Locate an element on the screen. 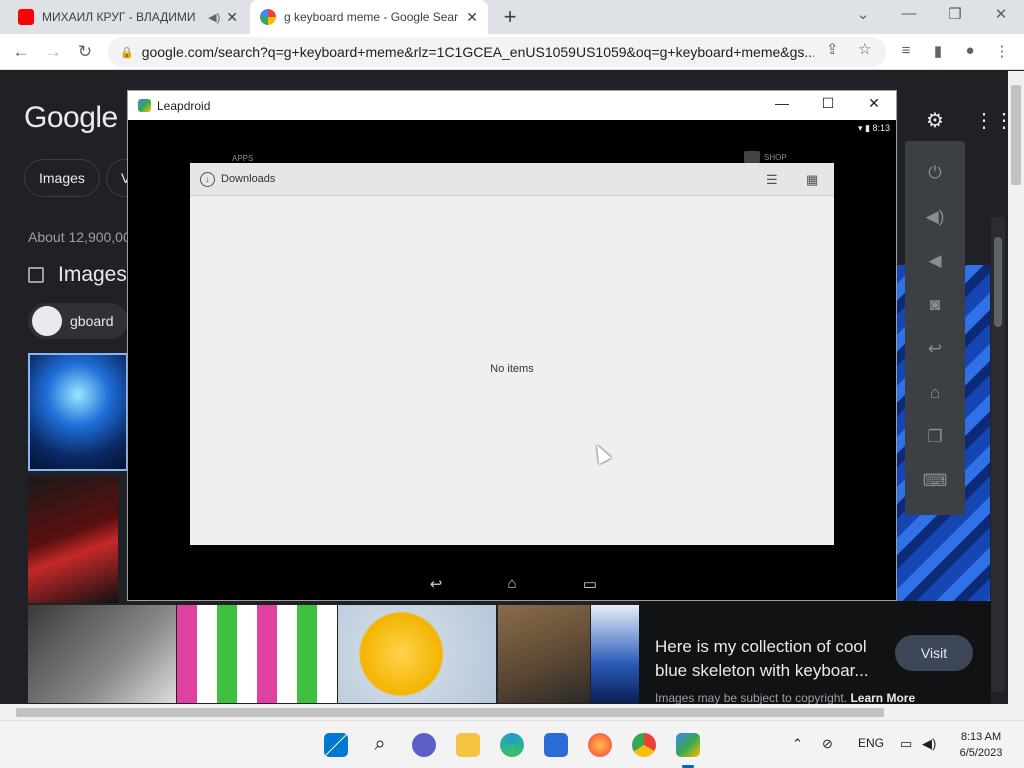 The width and height of the screenshot is (1024, 768). tab-title: МИХАИЛ КРУГ - ВЛАДИМИ is located at coordinates (119, 17).